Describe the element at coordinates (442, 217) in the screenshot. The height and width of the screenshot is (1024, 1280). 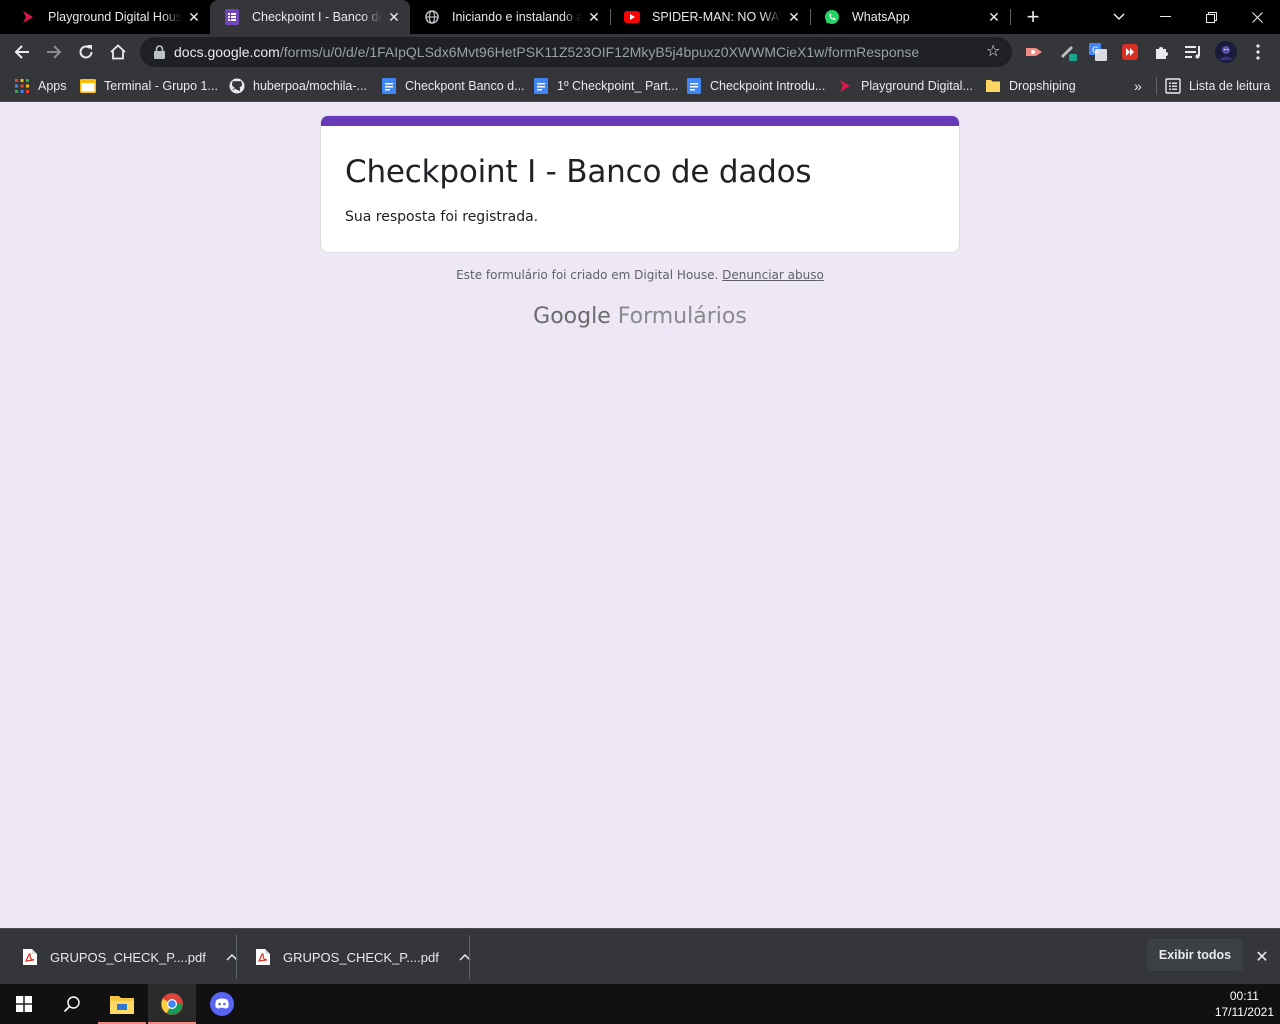
I see `response-confirmation-message: Sua resposta foi registrada.` at that location.